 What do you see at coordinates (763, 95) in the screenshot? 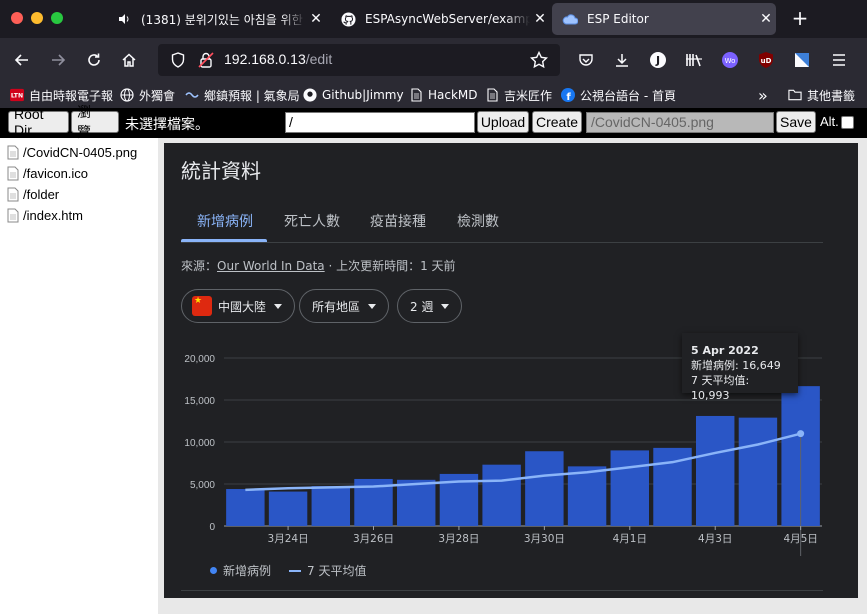
I see `bookmarks-overflow-button: »` at bounding box center [763, 95].